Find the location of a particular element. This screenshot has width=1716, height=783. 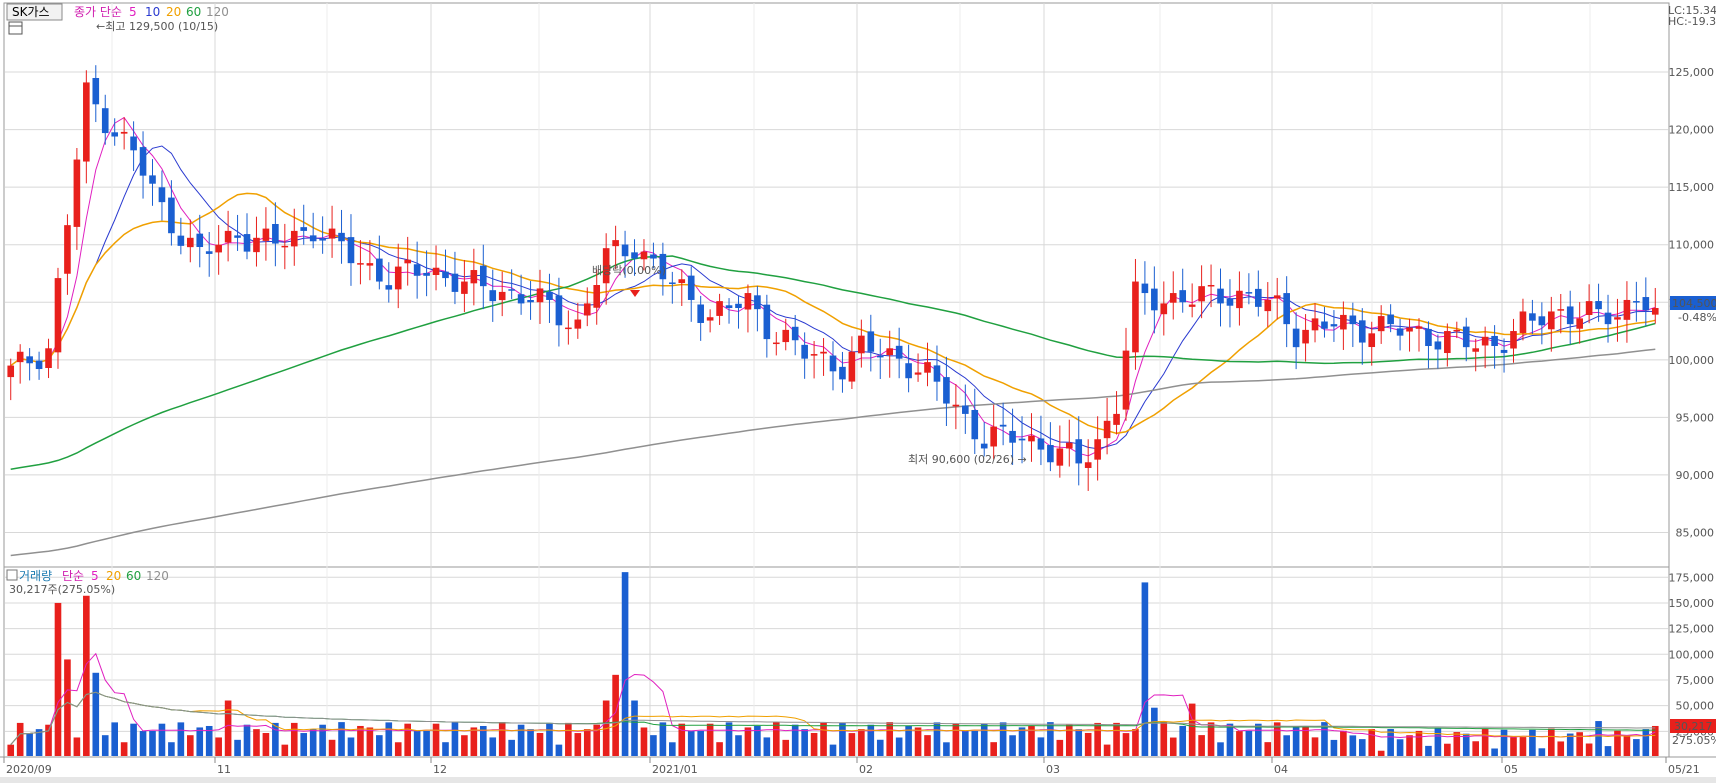

date-tick-label: 2021/01 is located at coordinates (675, 769).